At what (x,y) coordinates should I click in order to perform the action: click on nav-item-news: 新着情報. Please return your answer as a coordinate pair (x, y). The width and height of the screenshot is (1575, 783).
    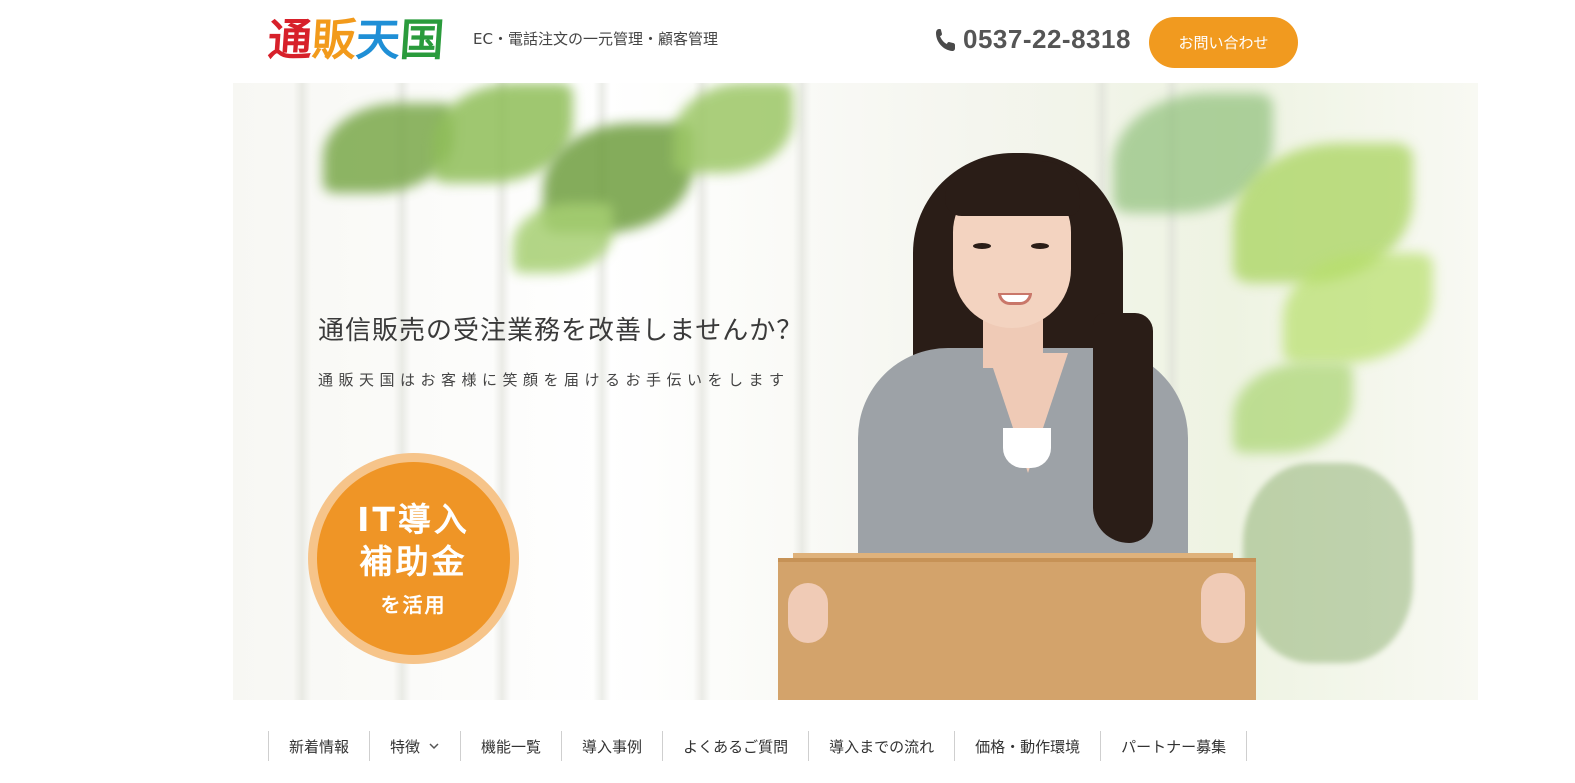
    Looking at the image, I should click on (318, 746).